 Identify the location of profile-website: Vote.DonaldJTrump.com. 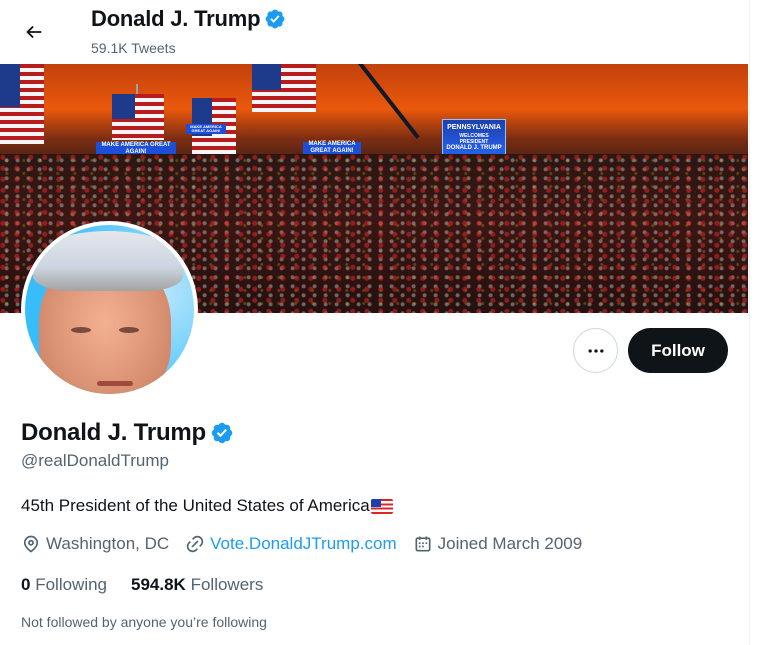
(291, 544).